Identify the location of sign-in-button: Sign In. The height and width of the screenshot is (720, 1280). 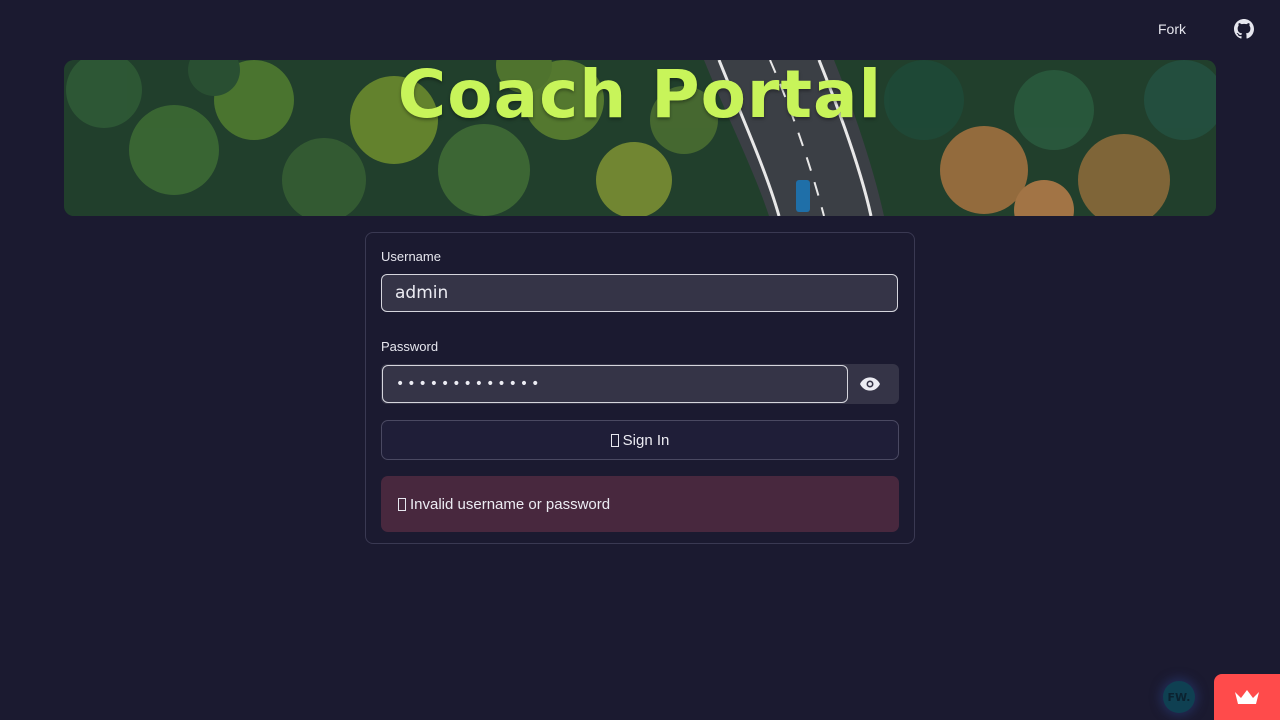
(640, 440).